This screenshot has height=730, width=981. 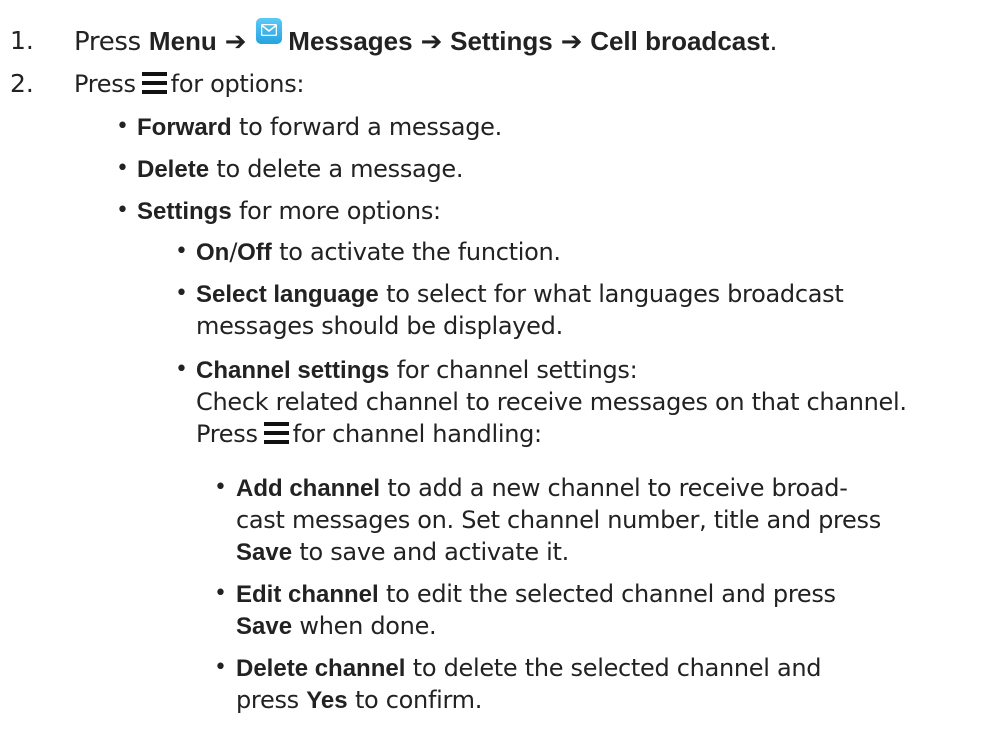 I want to click on settings-option: Settings for more options:, so click(x=289, y=211).